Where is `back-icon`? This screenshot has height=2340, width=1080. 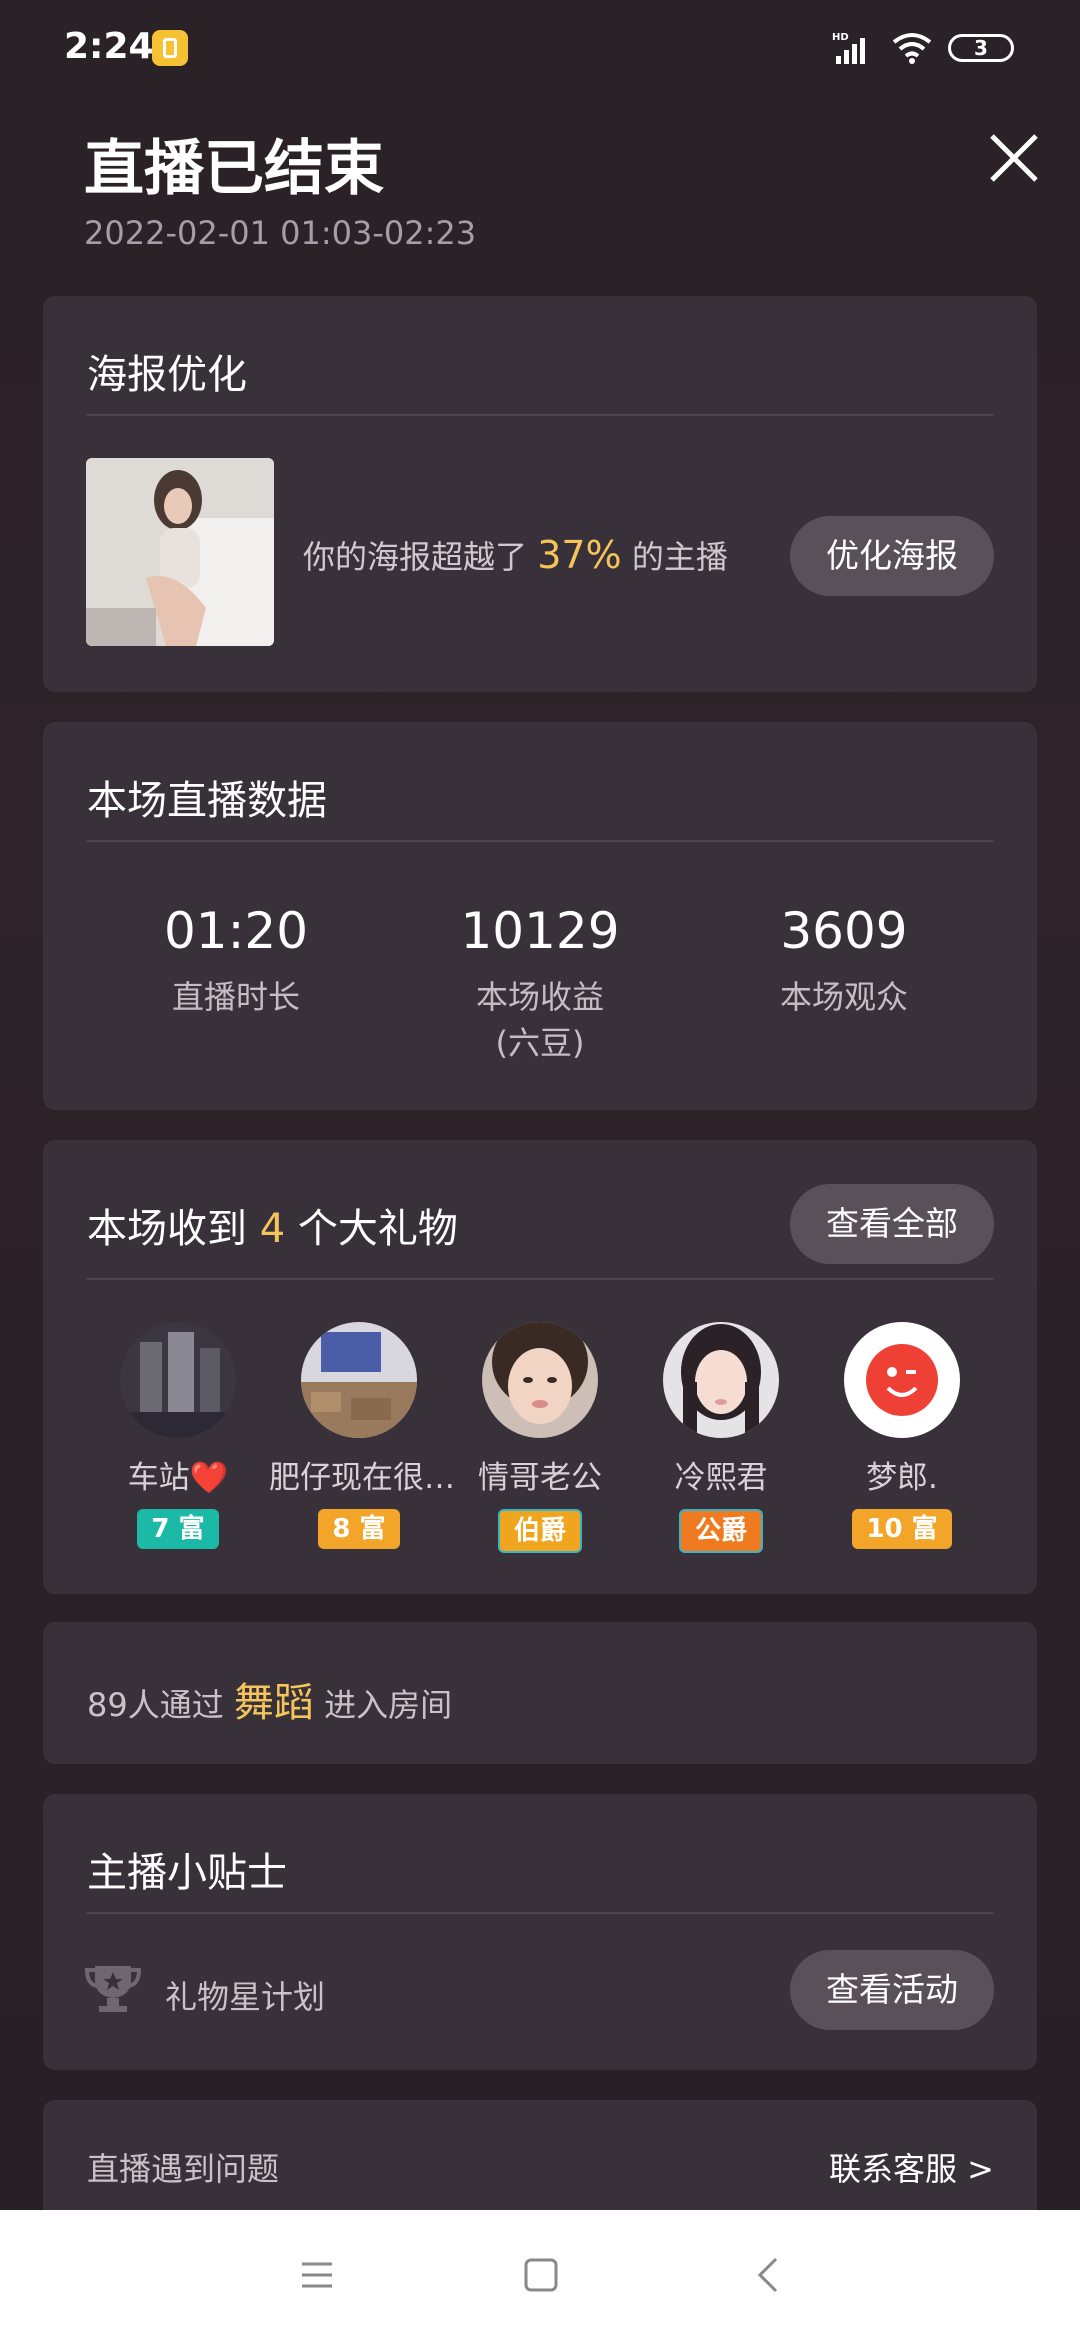 back-icon is located at coordinates (768, 2275).